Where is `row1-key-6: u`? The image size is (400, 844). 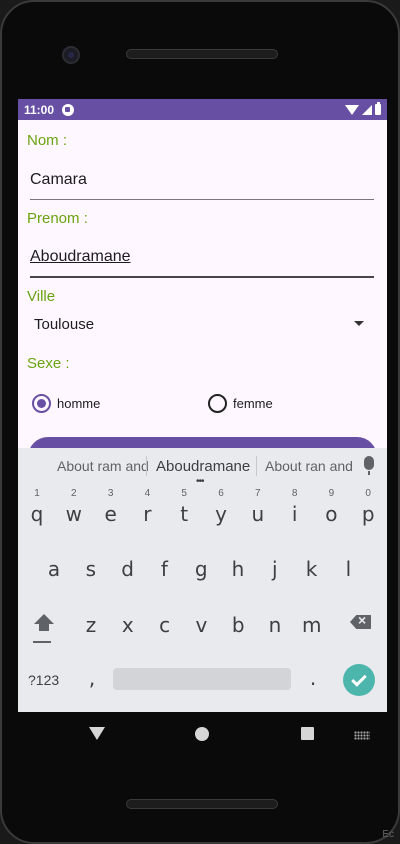 row1-key-6: u is located at coordinates (258, 514).